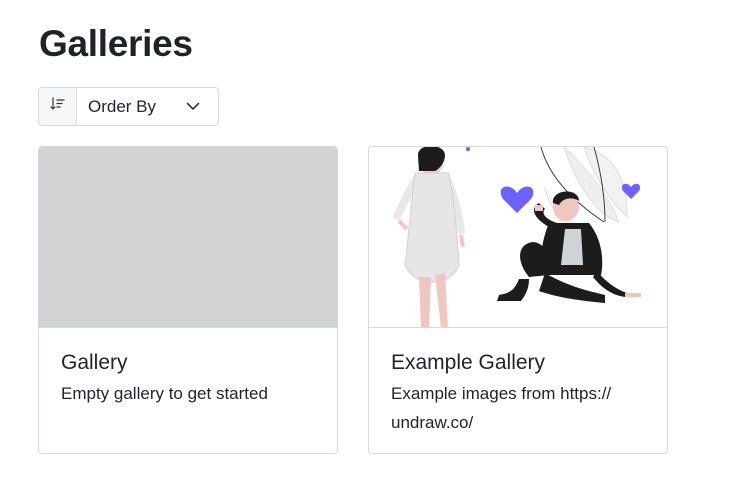 This screenshot has width=730, height=491. I want to click on chevron-down-icon, so click(193, 107).